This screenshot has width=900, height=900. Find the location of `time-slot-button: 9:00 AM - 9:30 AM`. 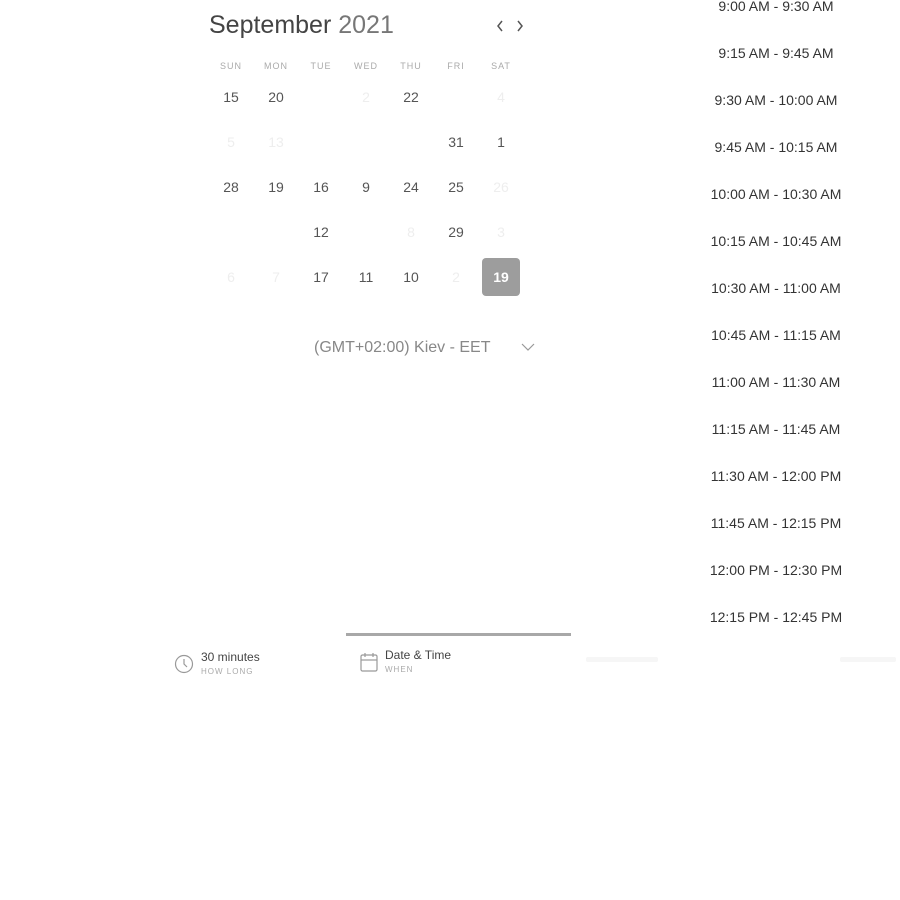

time-slot-button: 9:00 AM - 9:30 AM is located at coordinates (776, 9).